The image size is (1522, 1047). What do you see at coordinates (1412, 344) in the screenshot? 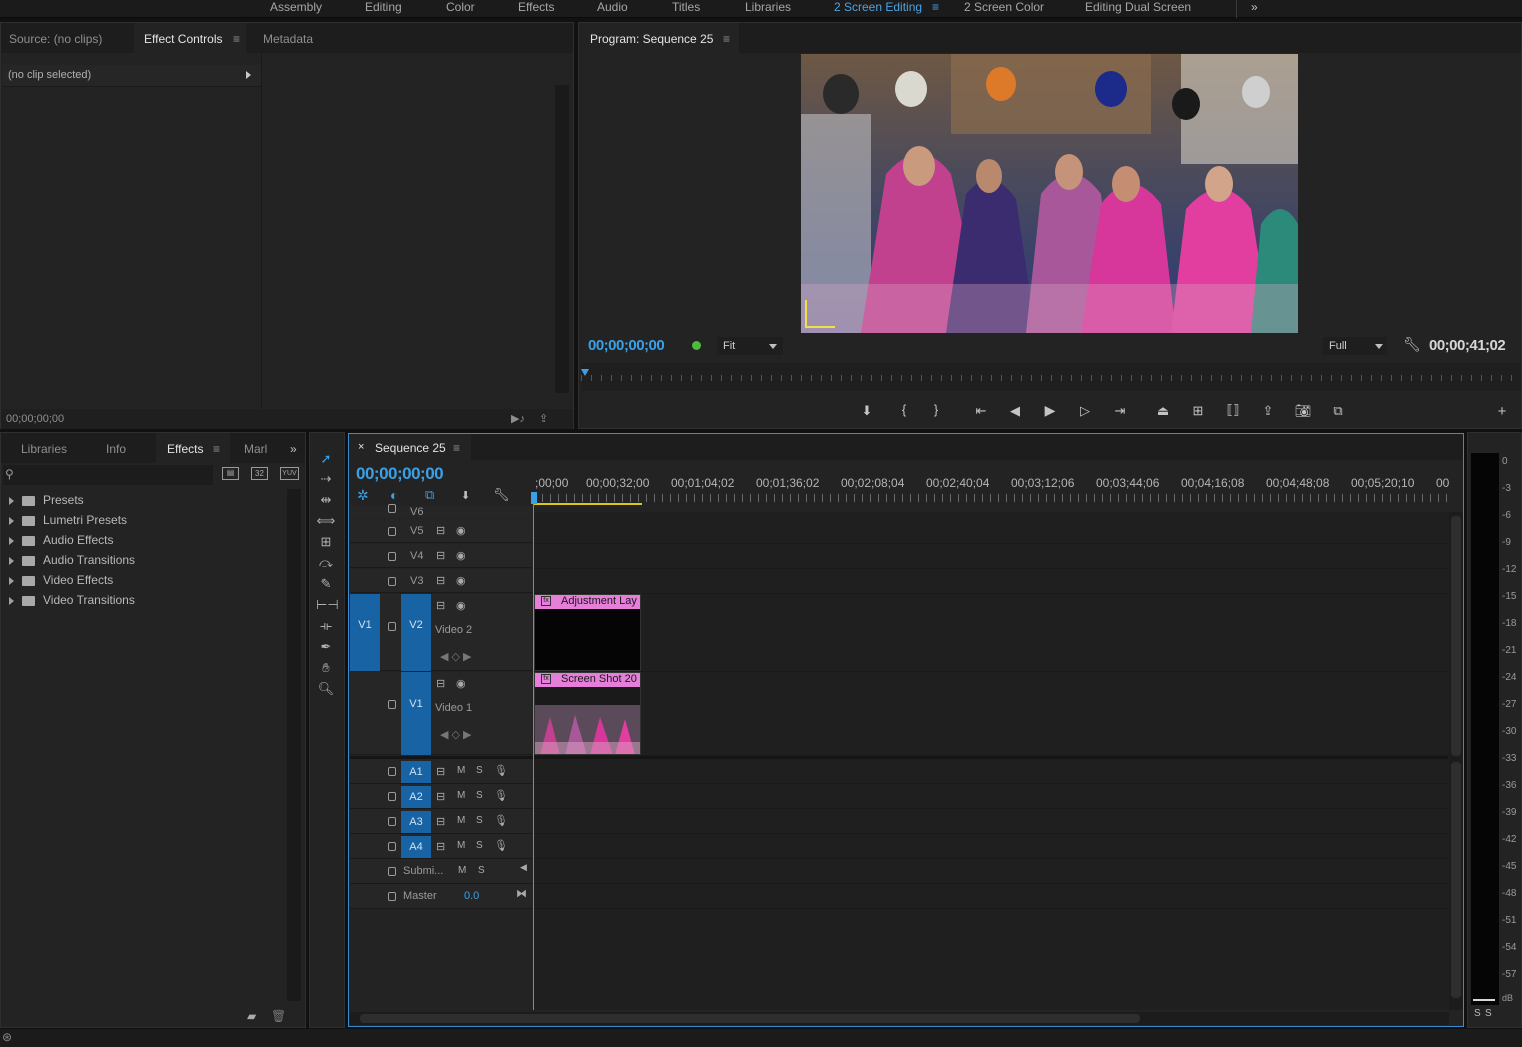
I see `settings-wrench-icon: 🔧︎` at bounding box center [1412, 344].